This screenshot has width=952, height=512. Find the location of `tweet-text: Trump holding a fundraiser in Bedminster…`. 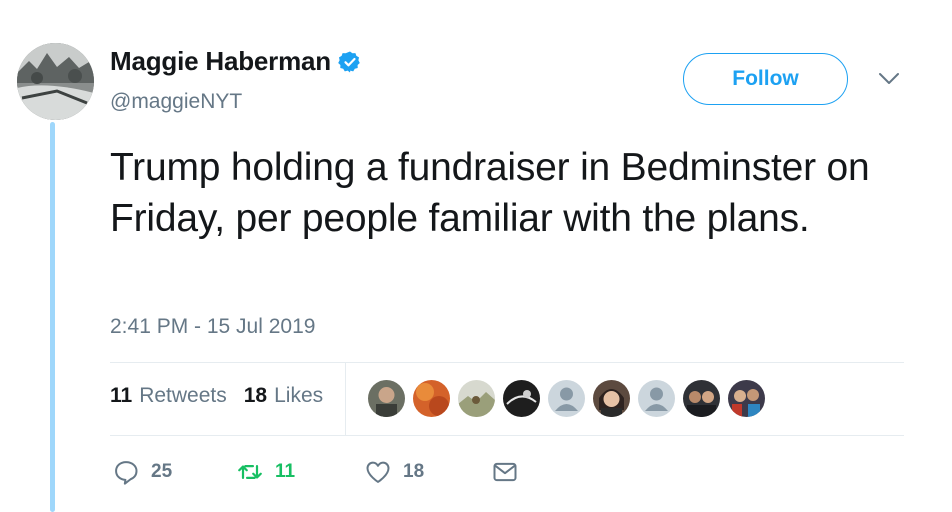

tweet-text: Trump holding a fundraiser in Bedminster… is located at coordinates (490, 193).